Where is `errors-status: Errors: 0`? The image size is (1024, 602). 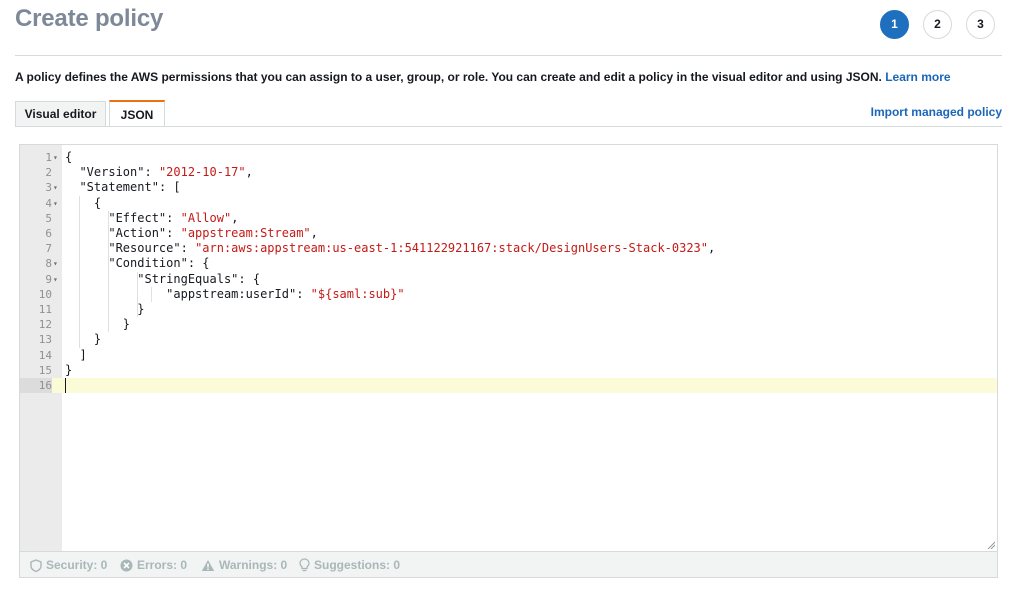
errors-status: Errors: 0 is located at coordinates (153, 565).